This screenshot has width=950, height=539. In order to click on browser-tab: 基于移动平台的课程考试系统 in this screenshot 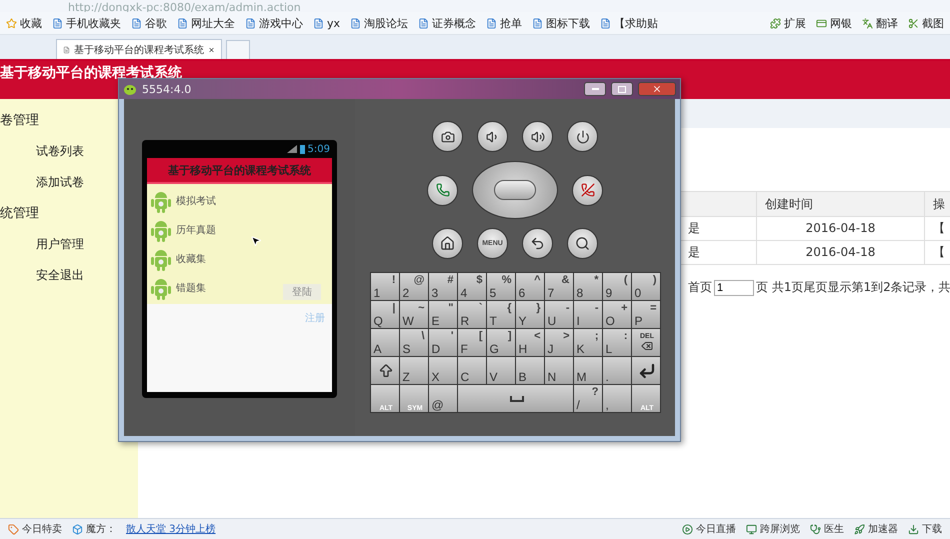, I will do `click(139, 49)`.